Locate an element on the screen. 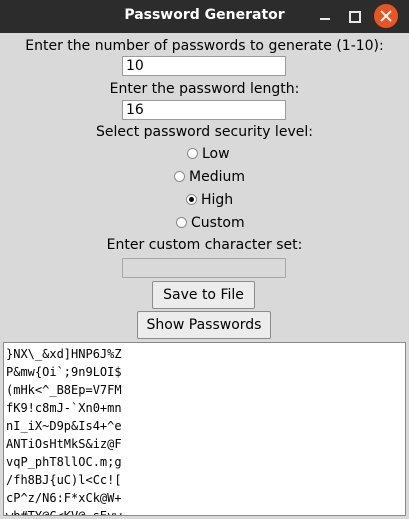 This screenshot has width=409, height=519. close-icon is located at coordinates (386, 16).